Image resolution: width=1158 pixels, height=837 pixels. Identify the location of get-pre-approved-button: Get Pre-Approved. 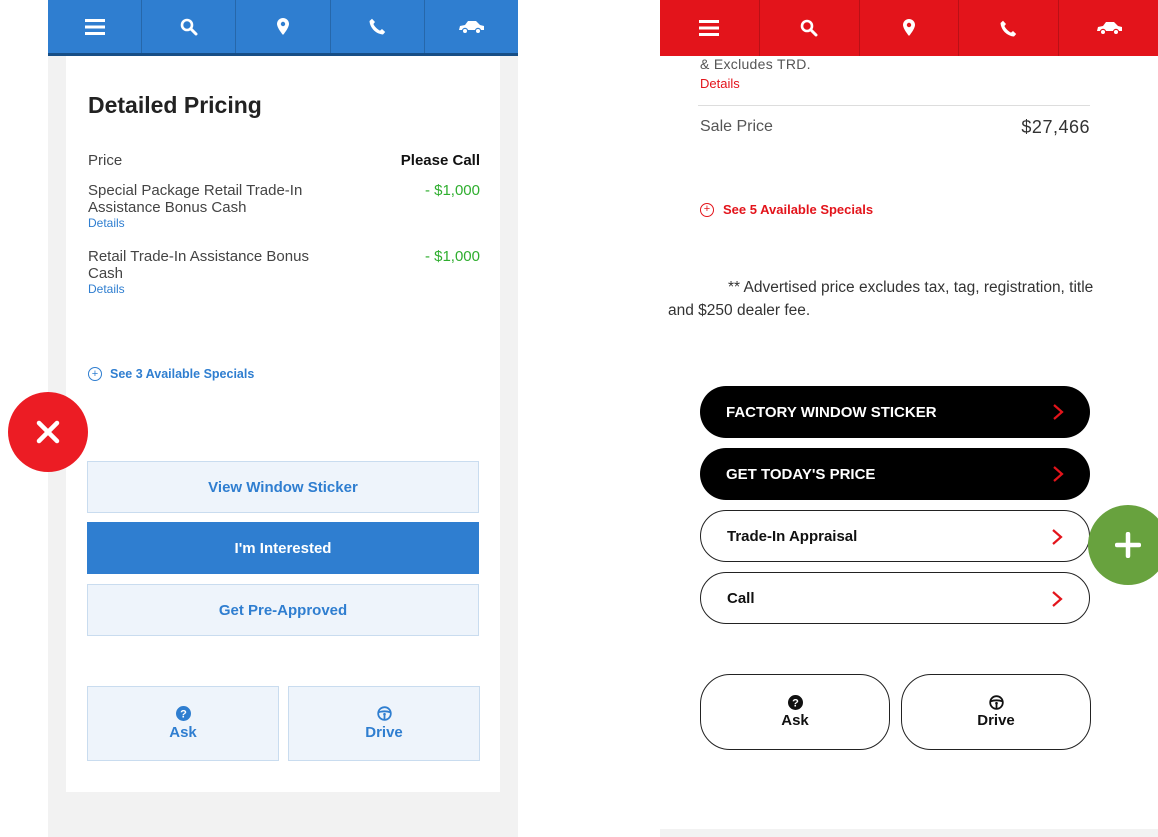
(283, 610).